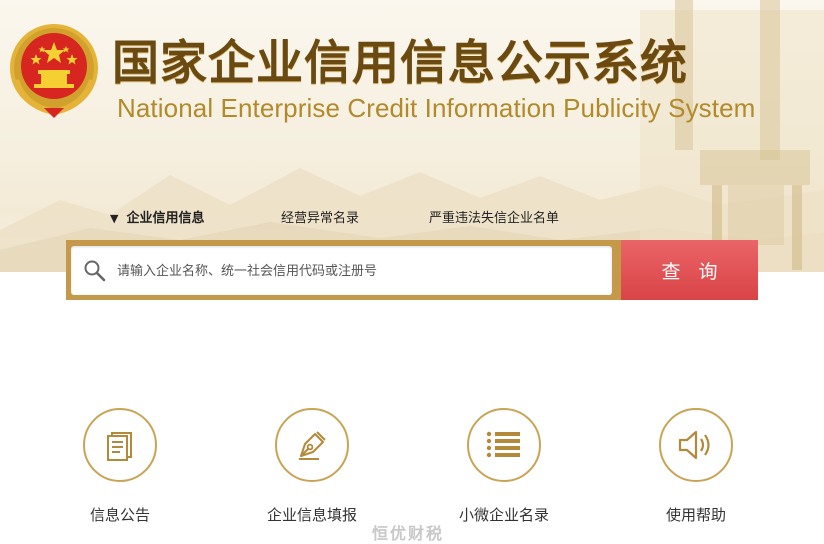 This screenshot has width=824, height=544. What do you see at coordinates (412, 217) in the screenshot?
I see `search-category-tabs: ▼ 企业信用信息 经营异常名录 严重违法失信企业名单` at bounding box center [412, 217].